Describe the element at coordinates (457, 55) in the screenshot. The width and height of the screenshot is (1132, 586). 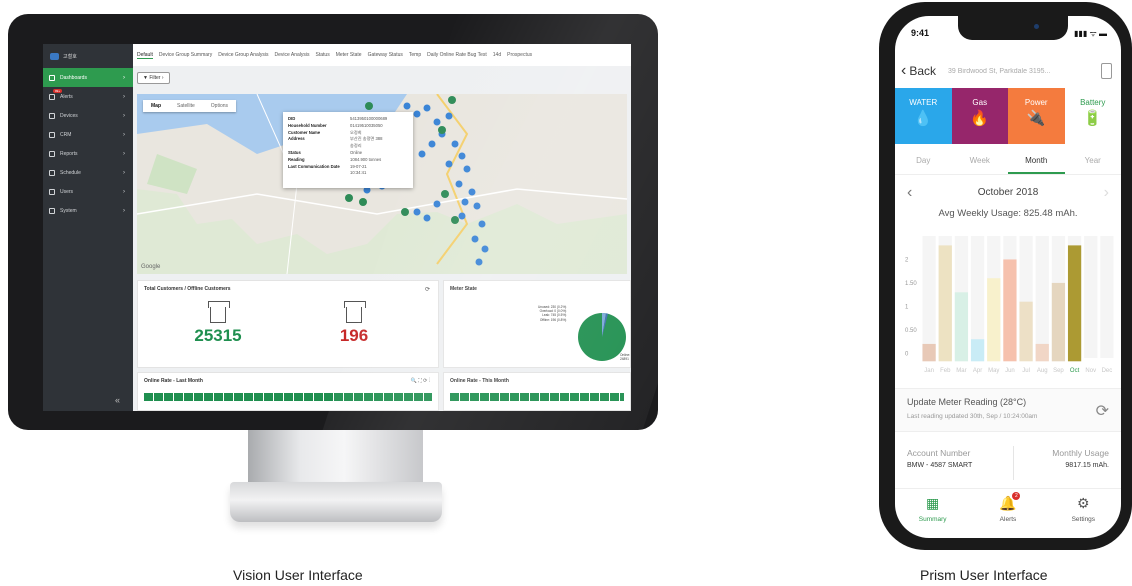
I see `tab-daily-online-rate: Daily Online Rate Bug Test` at that location.